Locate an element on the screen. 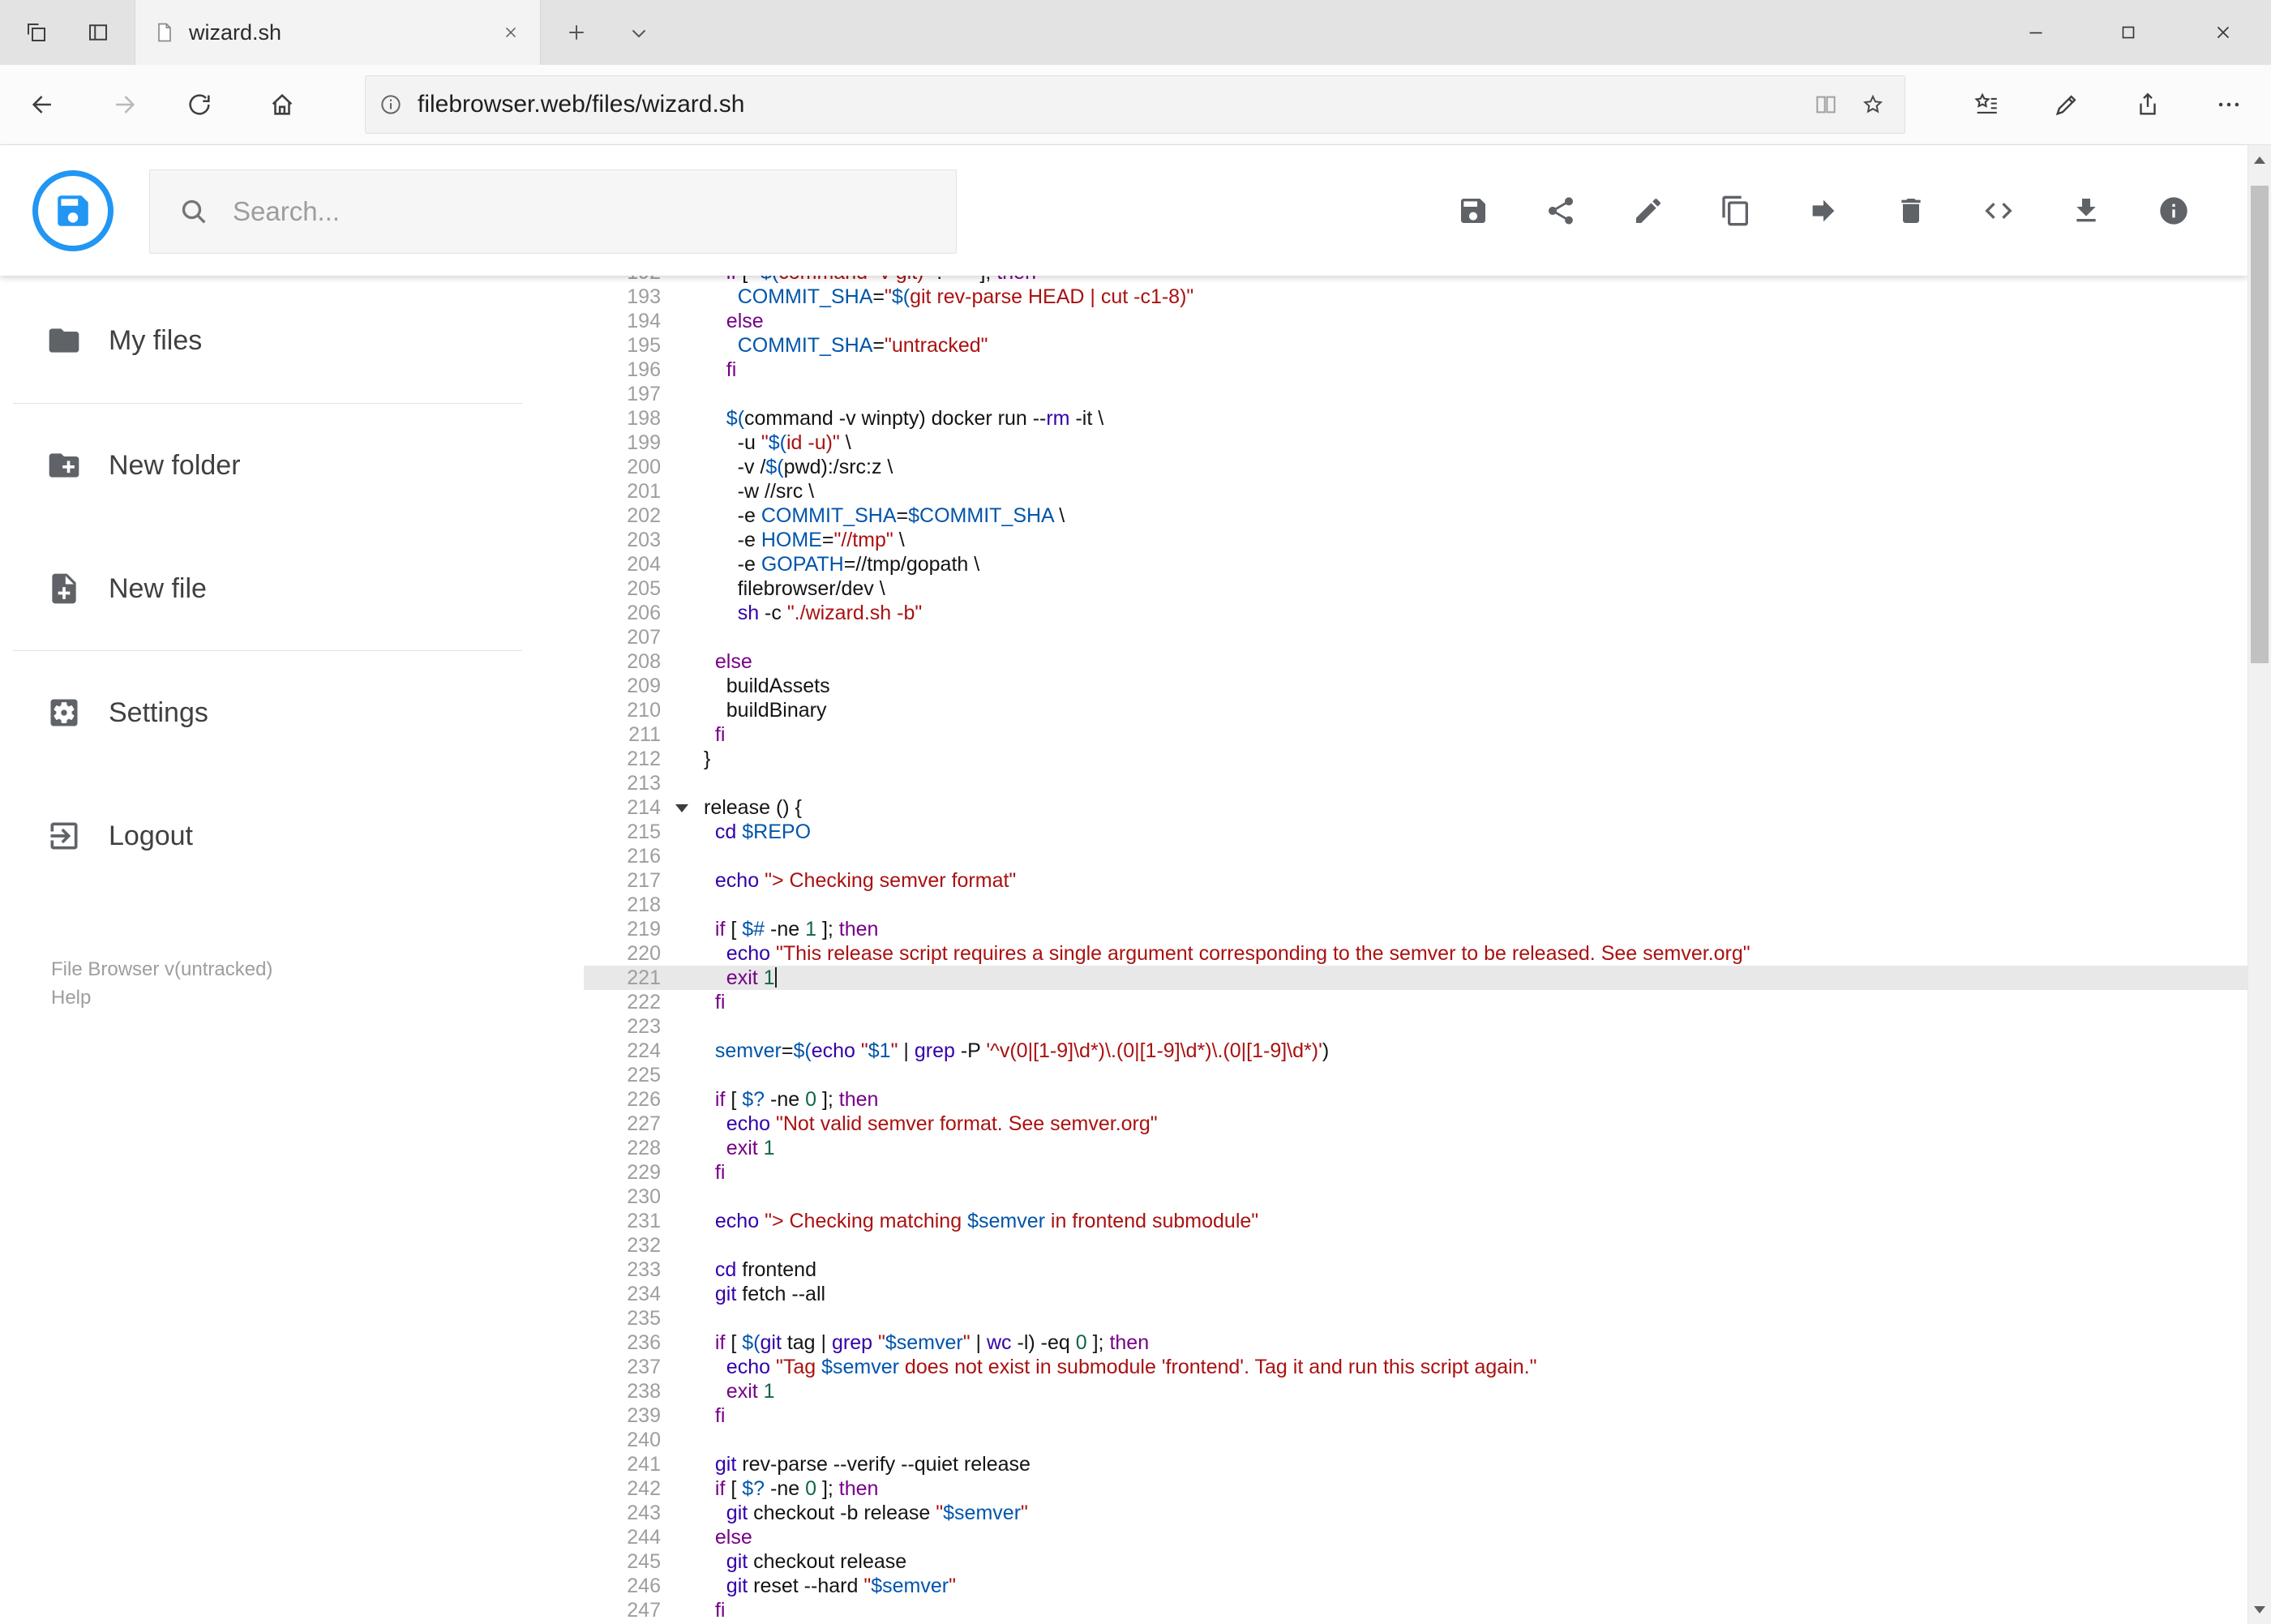 The image size is (2271, 1624). code-line-242: 242 if [ $? -ne 0 ]; then is located at coordinates (1416, 1489).